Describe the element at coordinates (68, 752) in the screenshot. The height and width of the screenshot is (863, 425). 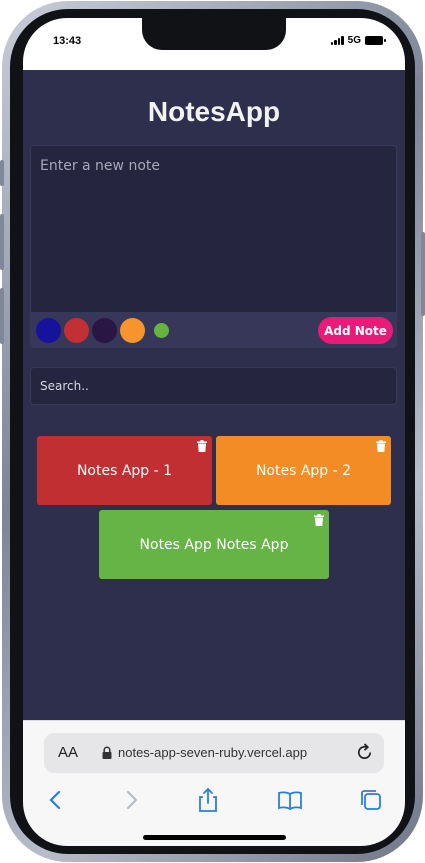
I see `reader-settings-button: AA` at that location.